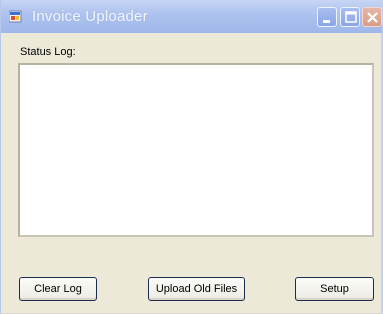 This screenshot has width=383, height=314. I want to click on close-icon, so click(372, 17).